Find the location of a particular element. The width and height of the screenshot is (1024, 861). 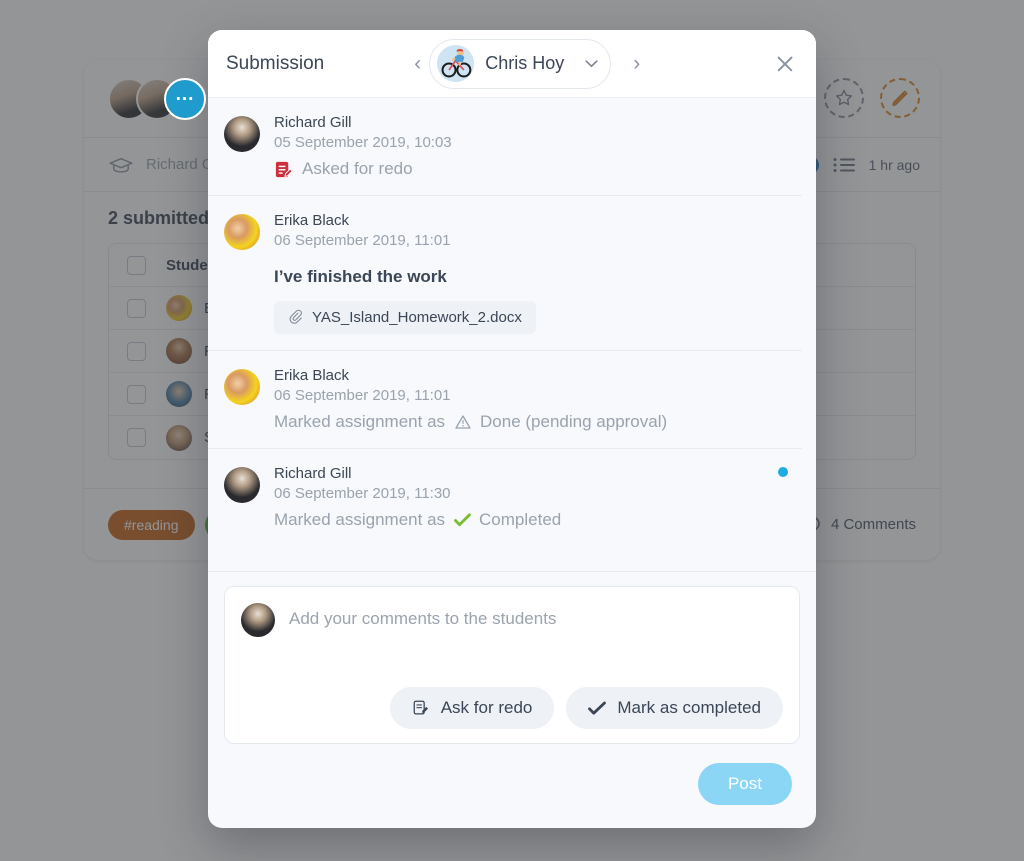

attachment-filename: YAS_Island_Homework_2.docx is located at coordinates (417, 317).